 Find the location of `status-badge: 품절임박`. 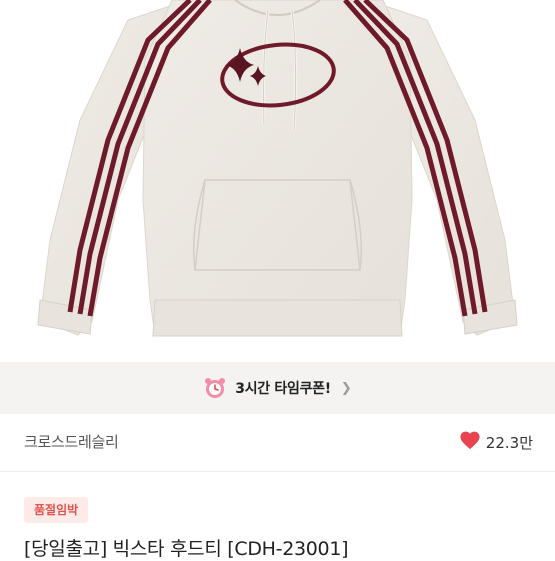

status-badge: 품절임박 is located at coordinates (56, 510).